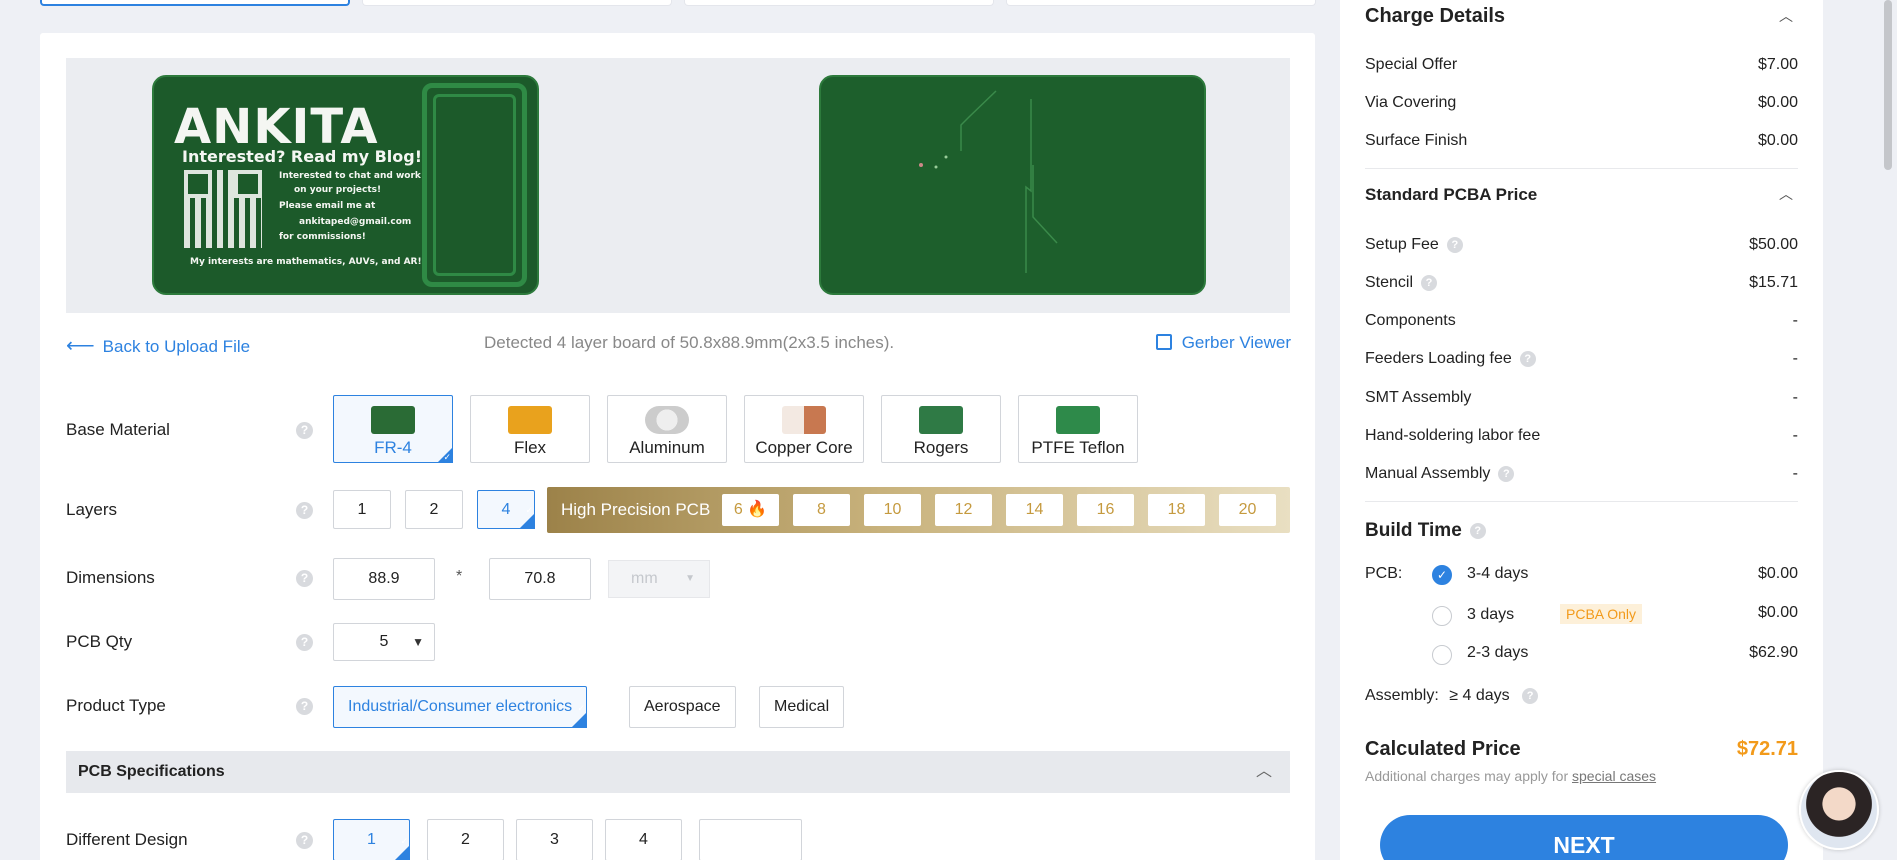 The image size is (1897, 860). I want to click on material-label: Flex, so click(530, 447).